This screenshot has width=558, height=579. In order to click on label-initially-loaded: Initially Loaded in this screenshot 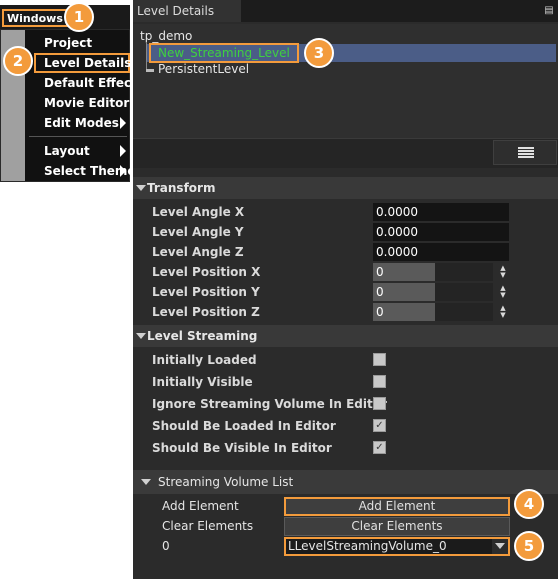, I will do `click(204, 360)`.